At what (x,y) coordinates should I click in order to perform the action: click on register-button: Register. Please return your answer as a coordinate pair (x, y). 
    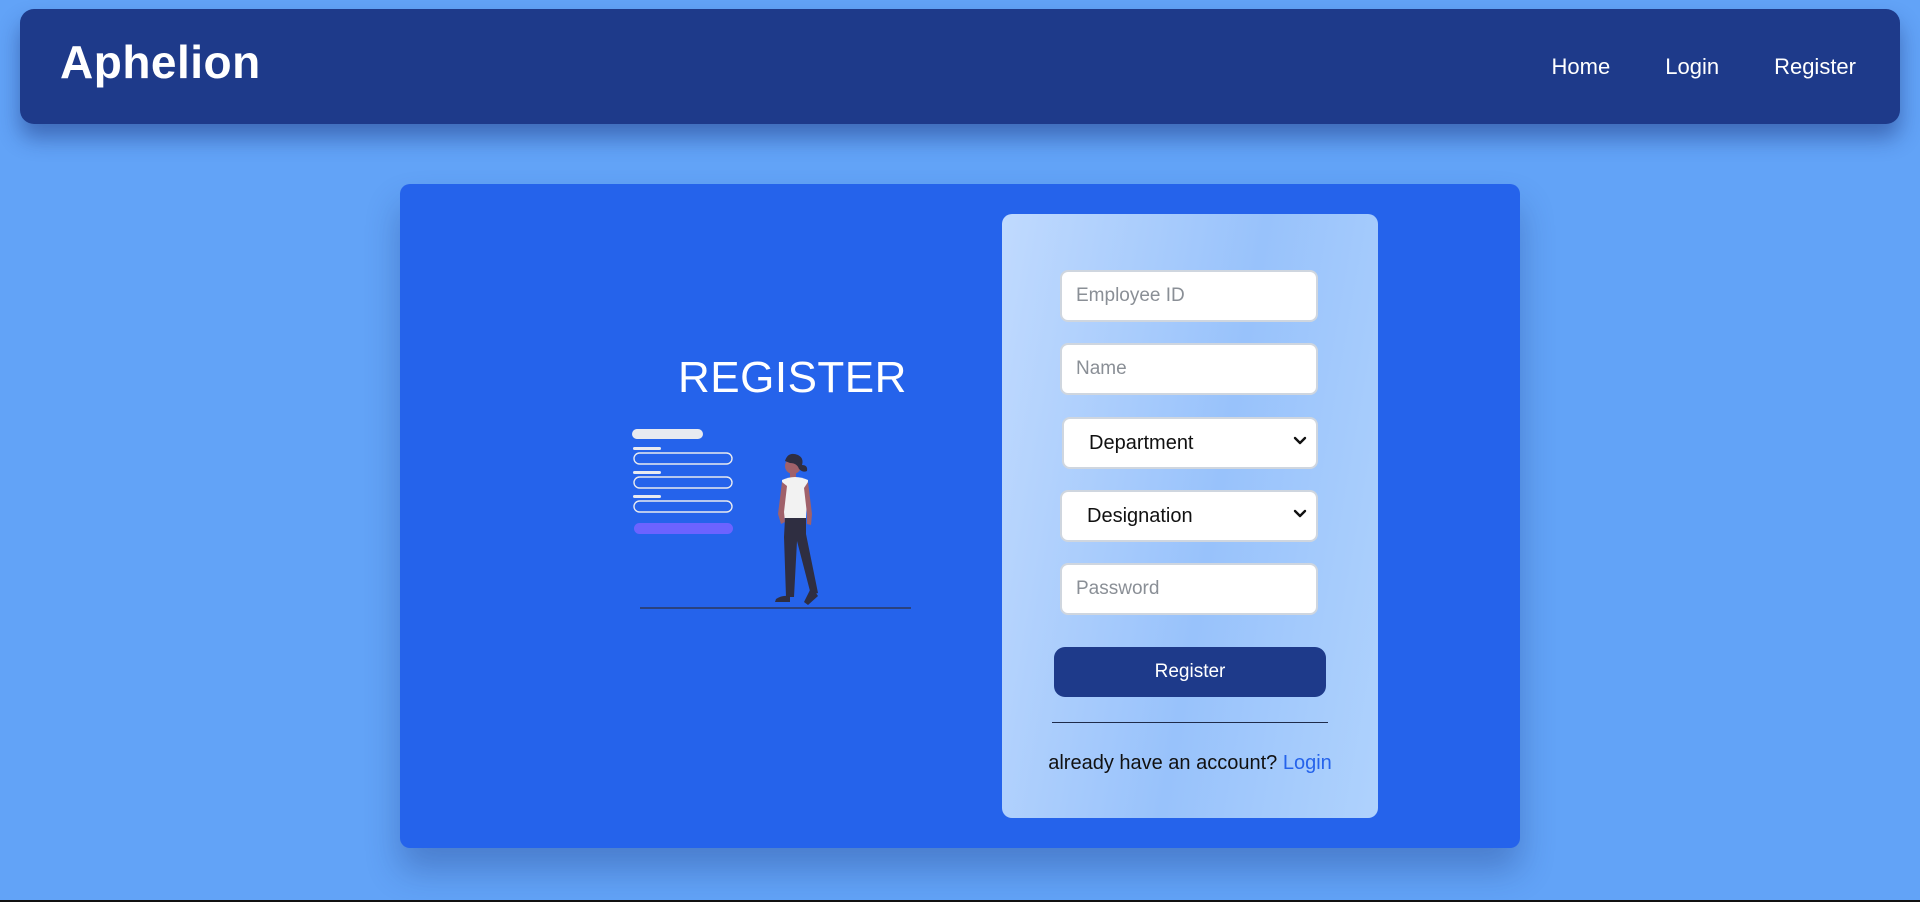
    Looking at the image, I should click on (1190, 672).